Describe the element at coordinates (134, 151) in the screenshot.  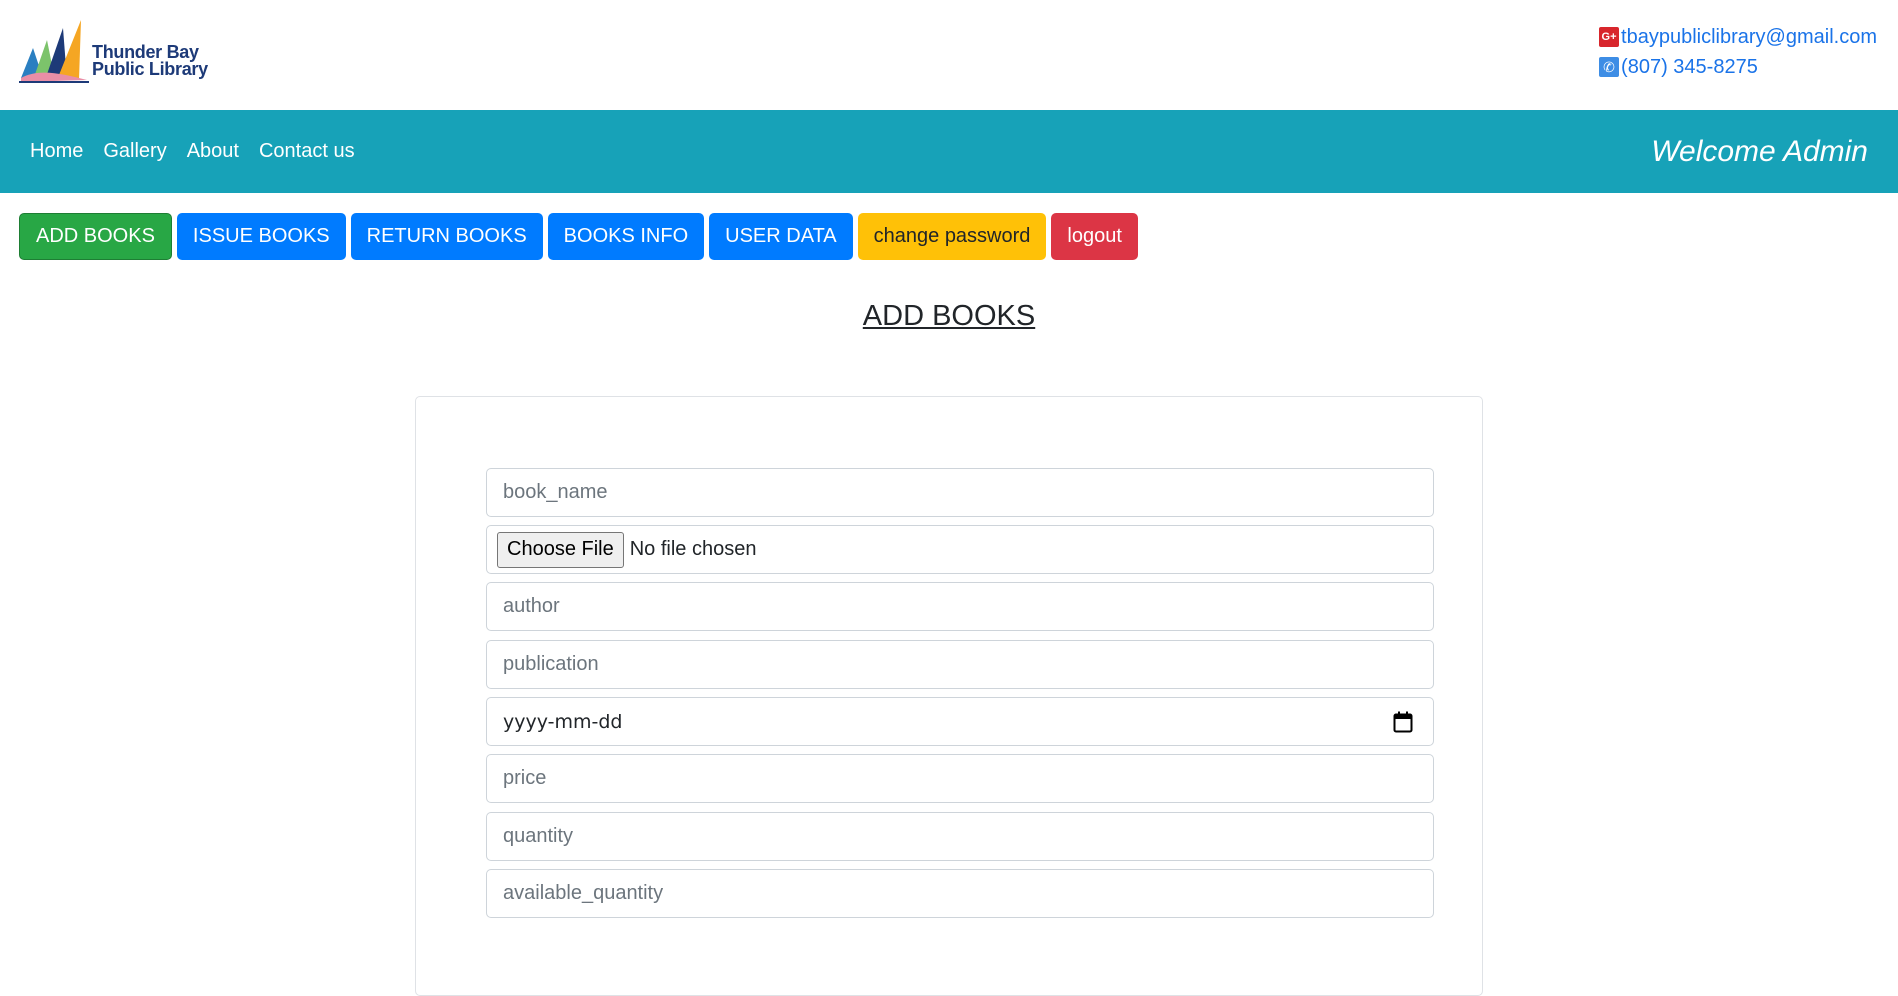
I see `nav-gallery: Gallery` at that location.